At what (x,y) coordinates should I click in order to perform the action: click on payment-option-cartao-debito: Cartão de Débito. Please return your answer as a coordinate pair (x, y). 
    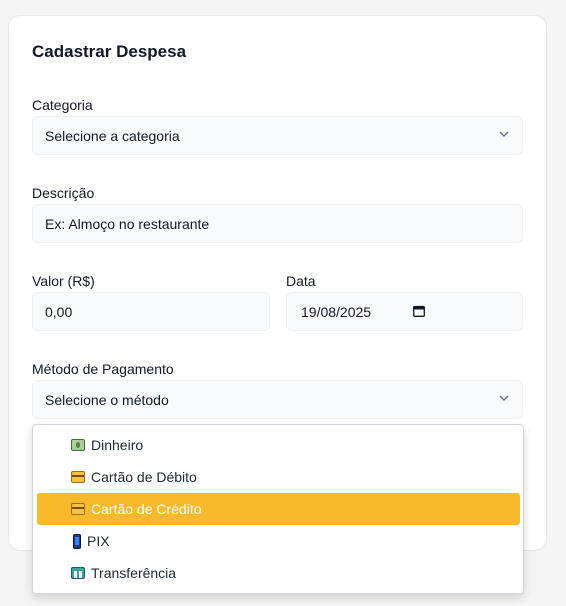
    Looking at the image, I should click on (278, 477).